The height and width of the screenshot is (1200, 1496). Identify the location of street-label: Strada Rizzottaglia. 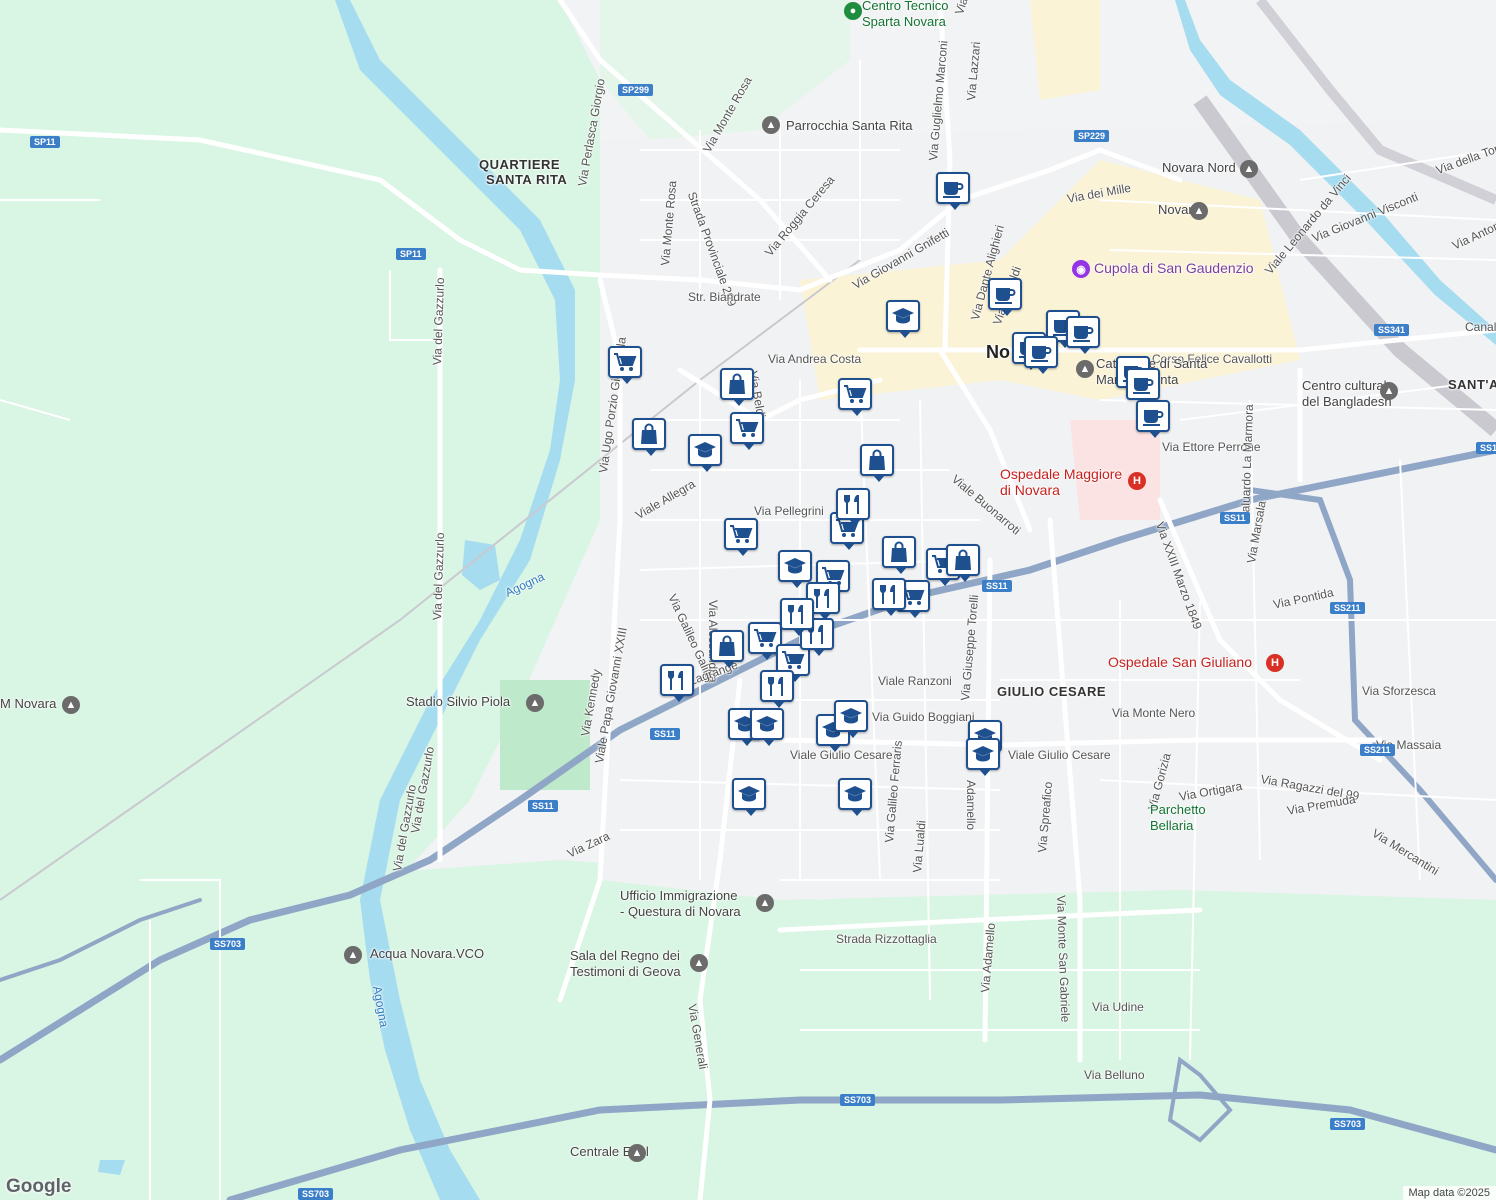
(886, 939).